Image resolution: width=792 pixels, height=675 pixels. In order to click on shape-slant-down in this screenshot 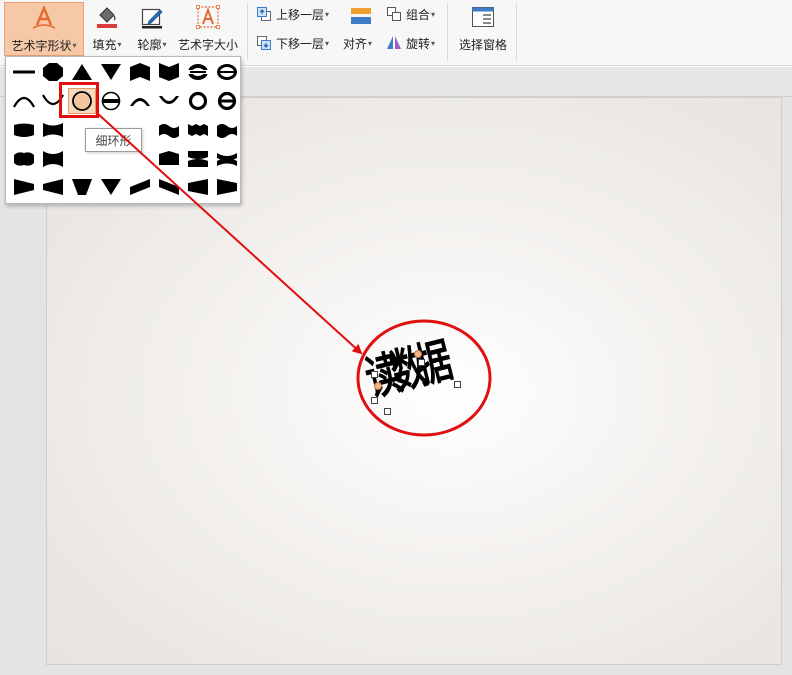, I will do `click(169, 187)`.